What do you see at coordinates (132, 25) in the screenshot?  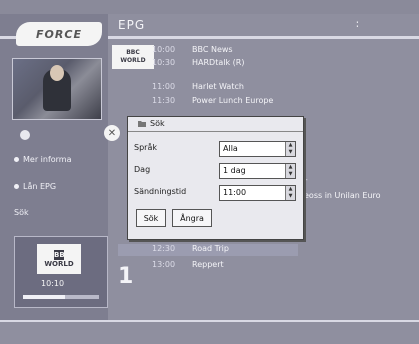 I see `page-title: EPG` at bounding box center [132, 25].